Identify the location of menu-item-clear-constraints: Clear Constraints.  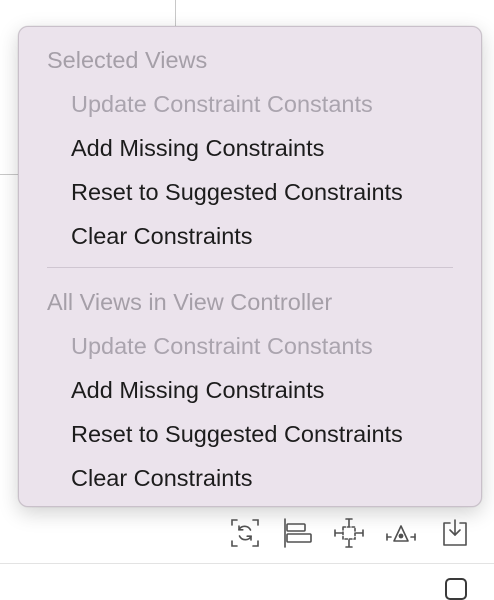
(250, 236).